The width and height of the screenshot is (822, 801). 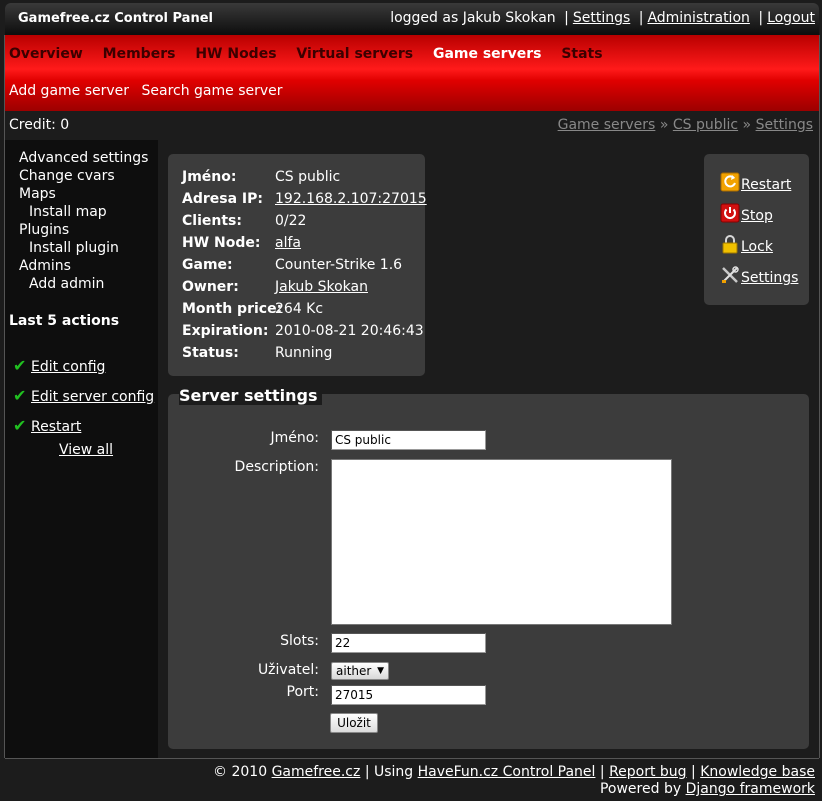 What do you see at coordinates (68, 212) in the screenshot?
I see `sidebar-item-install-map: Install map` at bounding box center [68, 212].